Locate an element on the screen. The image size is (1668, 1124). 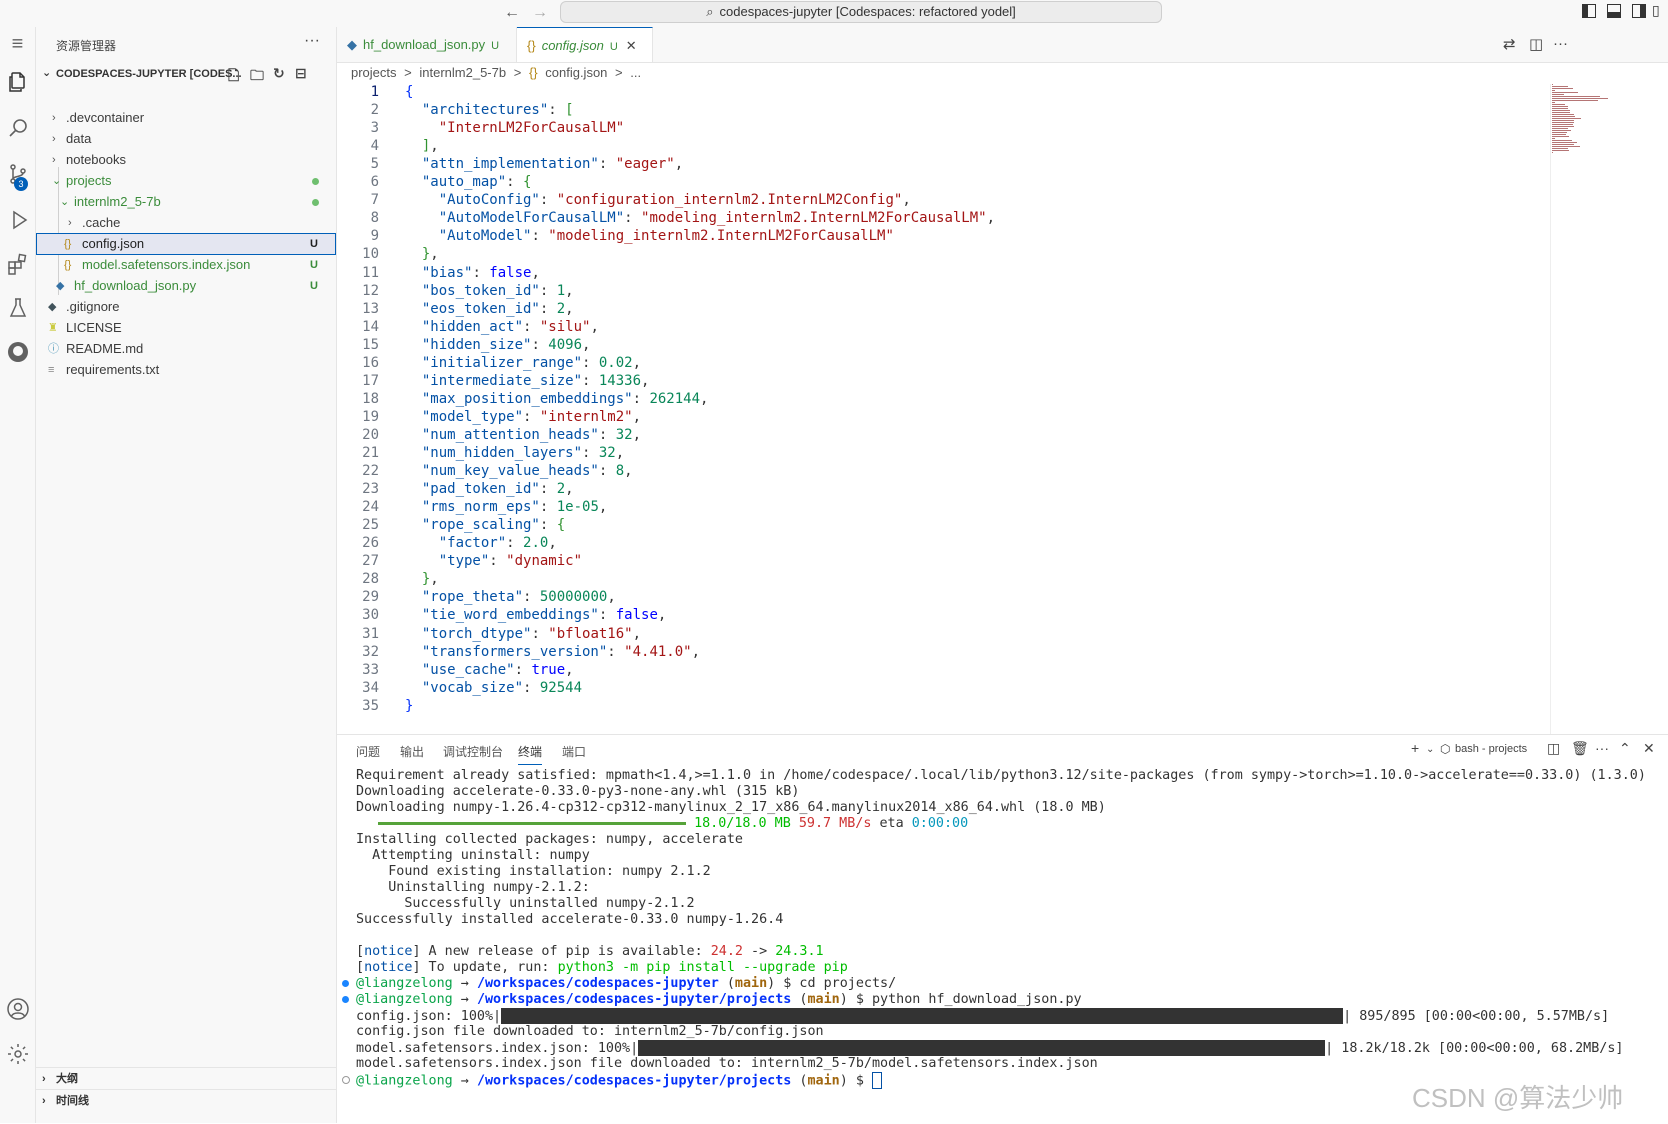
prompt-command: $ python hf_download_json.py is located at coordinates (964, 999).